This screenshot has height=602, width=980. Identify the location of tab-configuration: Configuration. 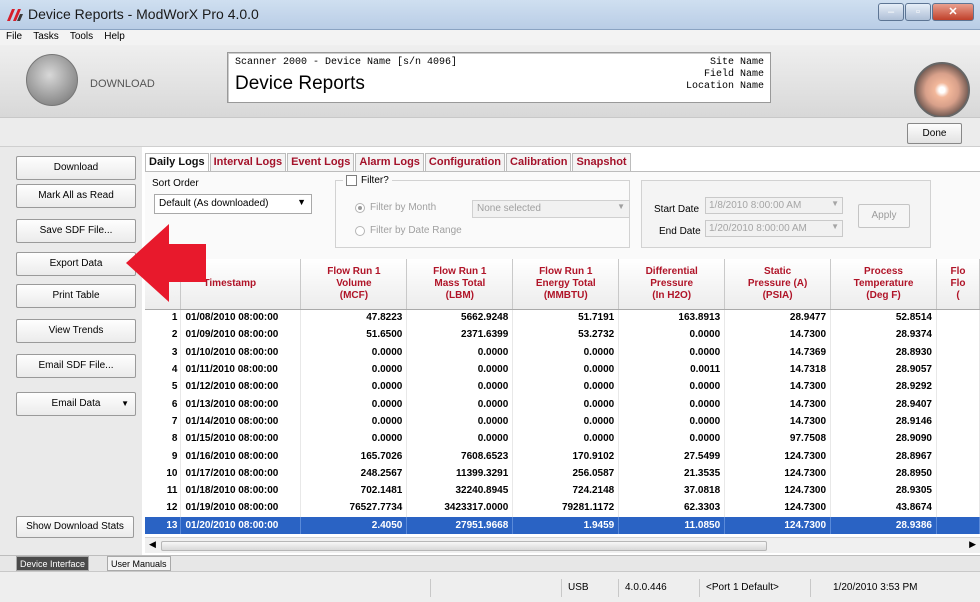
(465, 162).